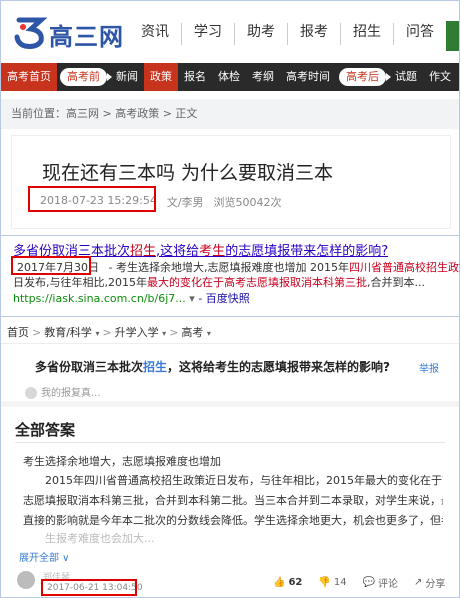 This screenshot has height=598, width=460. I want to click on channel-home: 高考首页, so click(29, 77).